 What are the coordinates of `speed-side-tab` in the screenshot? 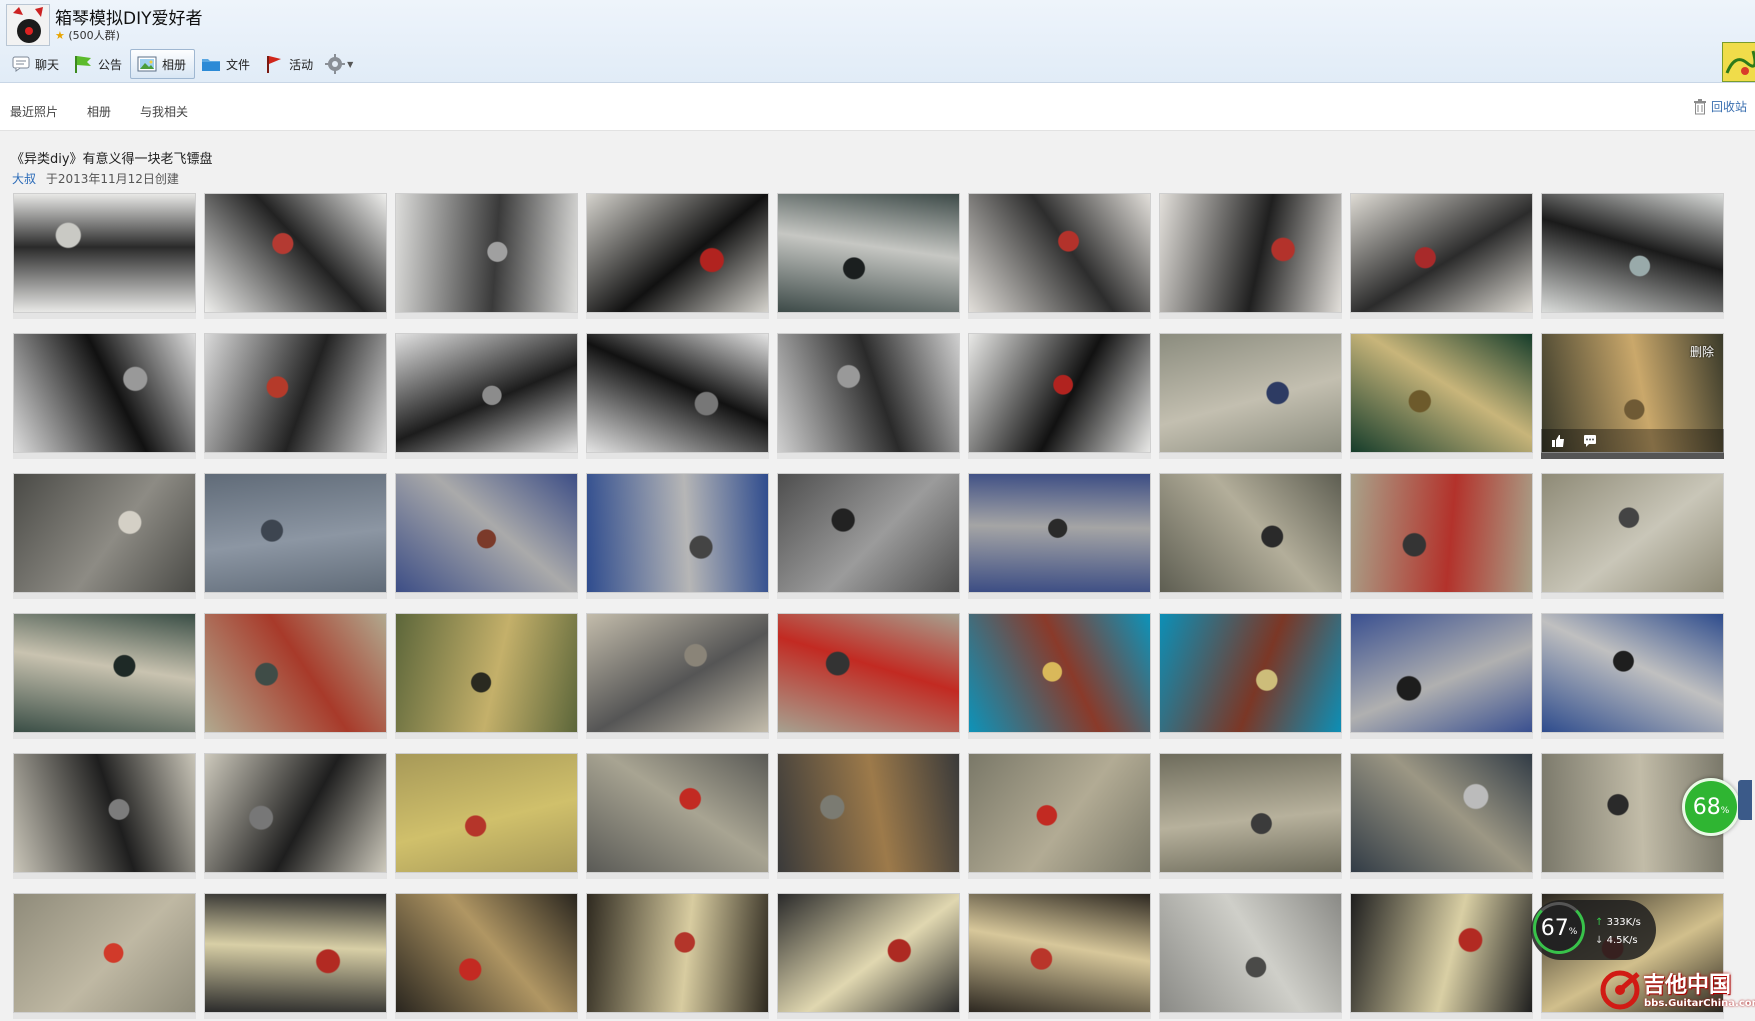 It's located at (1745, 800).